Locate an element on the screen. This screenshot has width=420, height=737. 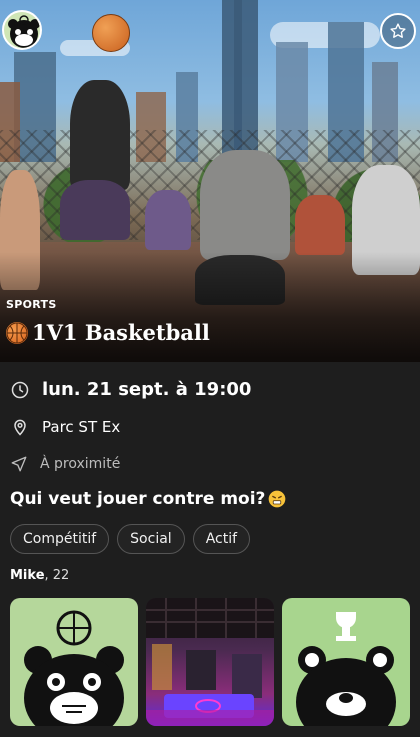
tag-competitif: Compétitif is located at coordinates (60, 539).